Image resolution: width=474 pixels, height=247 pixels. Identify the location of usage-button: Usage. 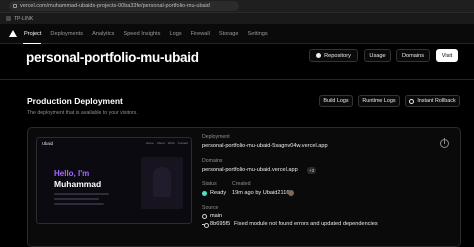
(377, 55).